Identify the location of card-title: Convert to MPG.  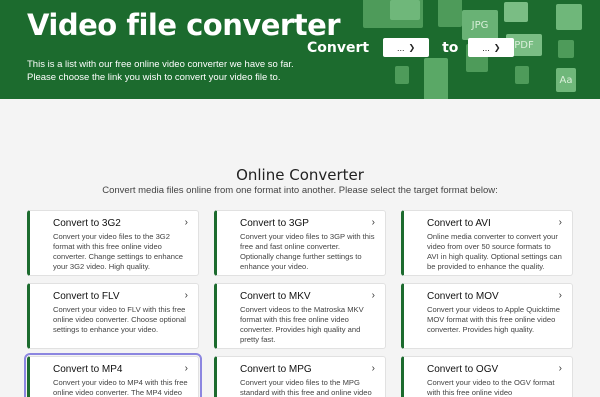
(276, 369).